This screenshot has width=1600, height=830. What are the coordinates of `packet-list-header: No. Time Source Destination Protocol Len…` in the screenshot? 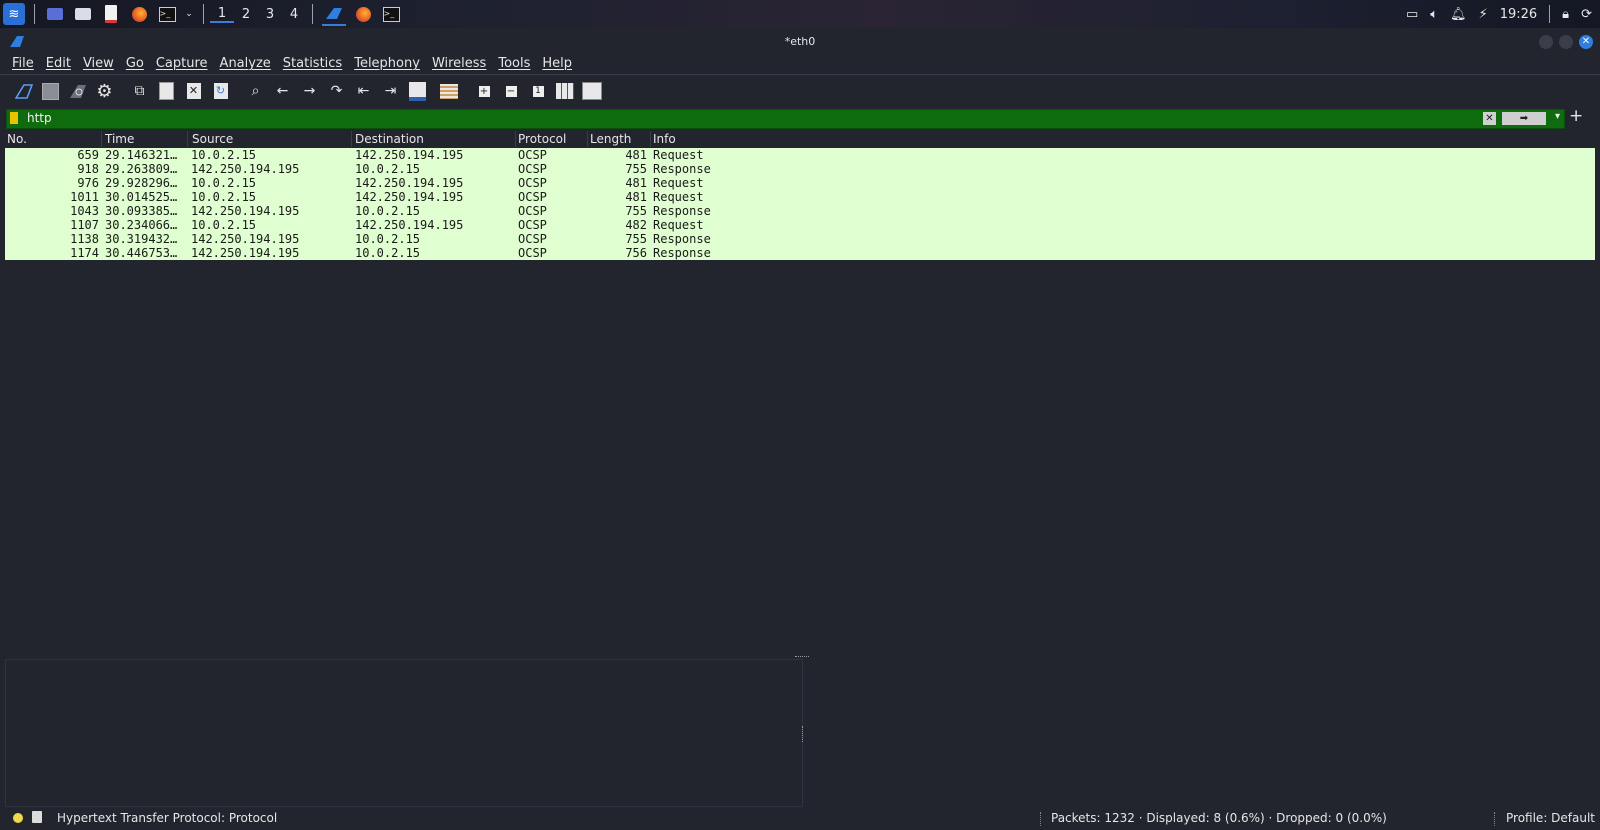 It's located at (800, 139).